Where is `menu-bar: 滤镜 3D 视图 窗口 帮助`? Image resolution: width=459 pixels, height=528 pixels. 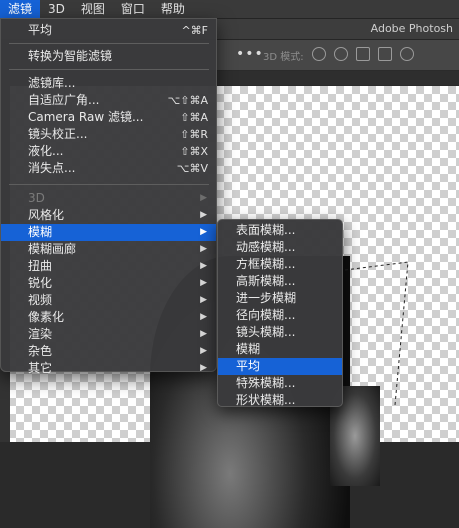 menu-bar: 滤镜 3D 视图 窗口 帮助 is located at coordinates (229, 9).